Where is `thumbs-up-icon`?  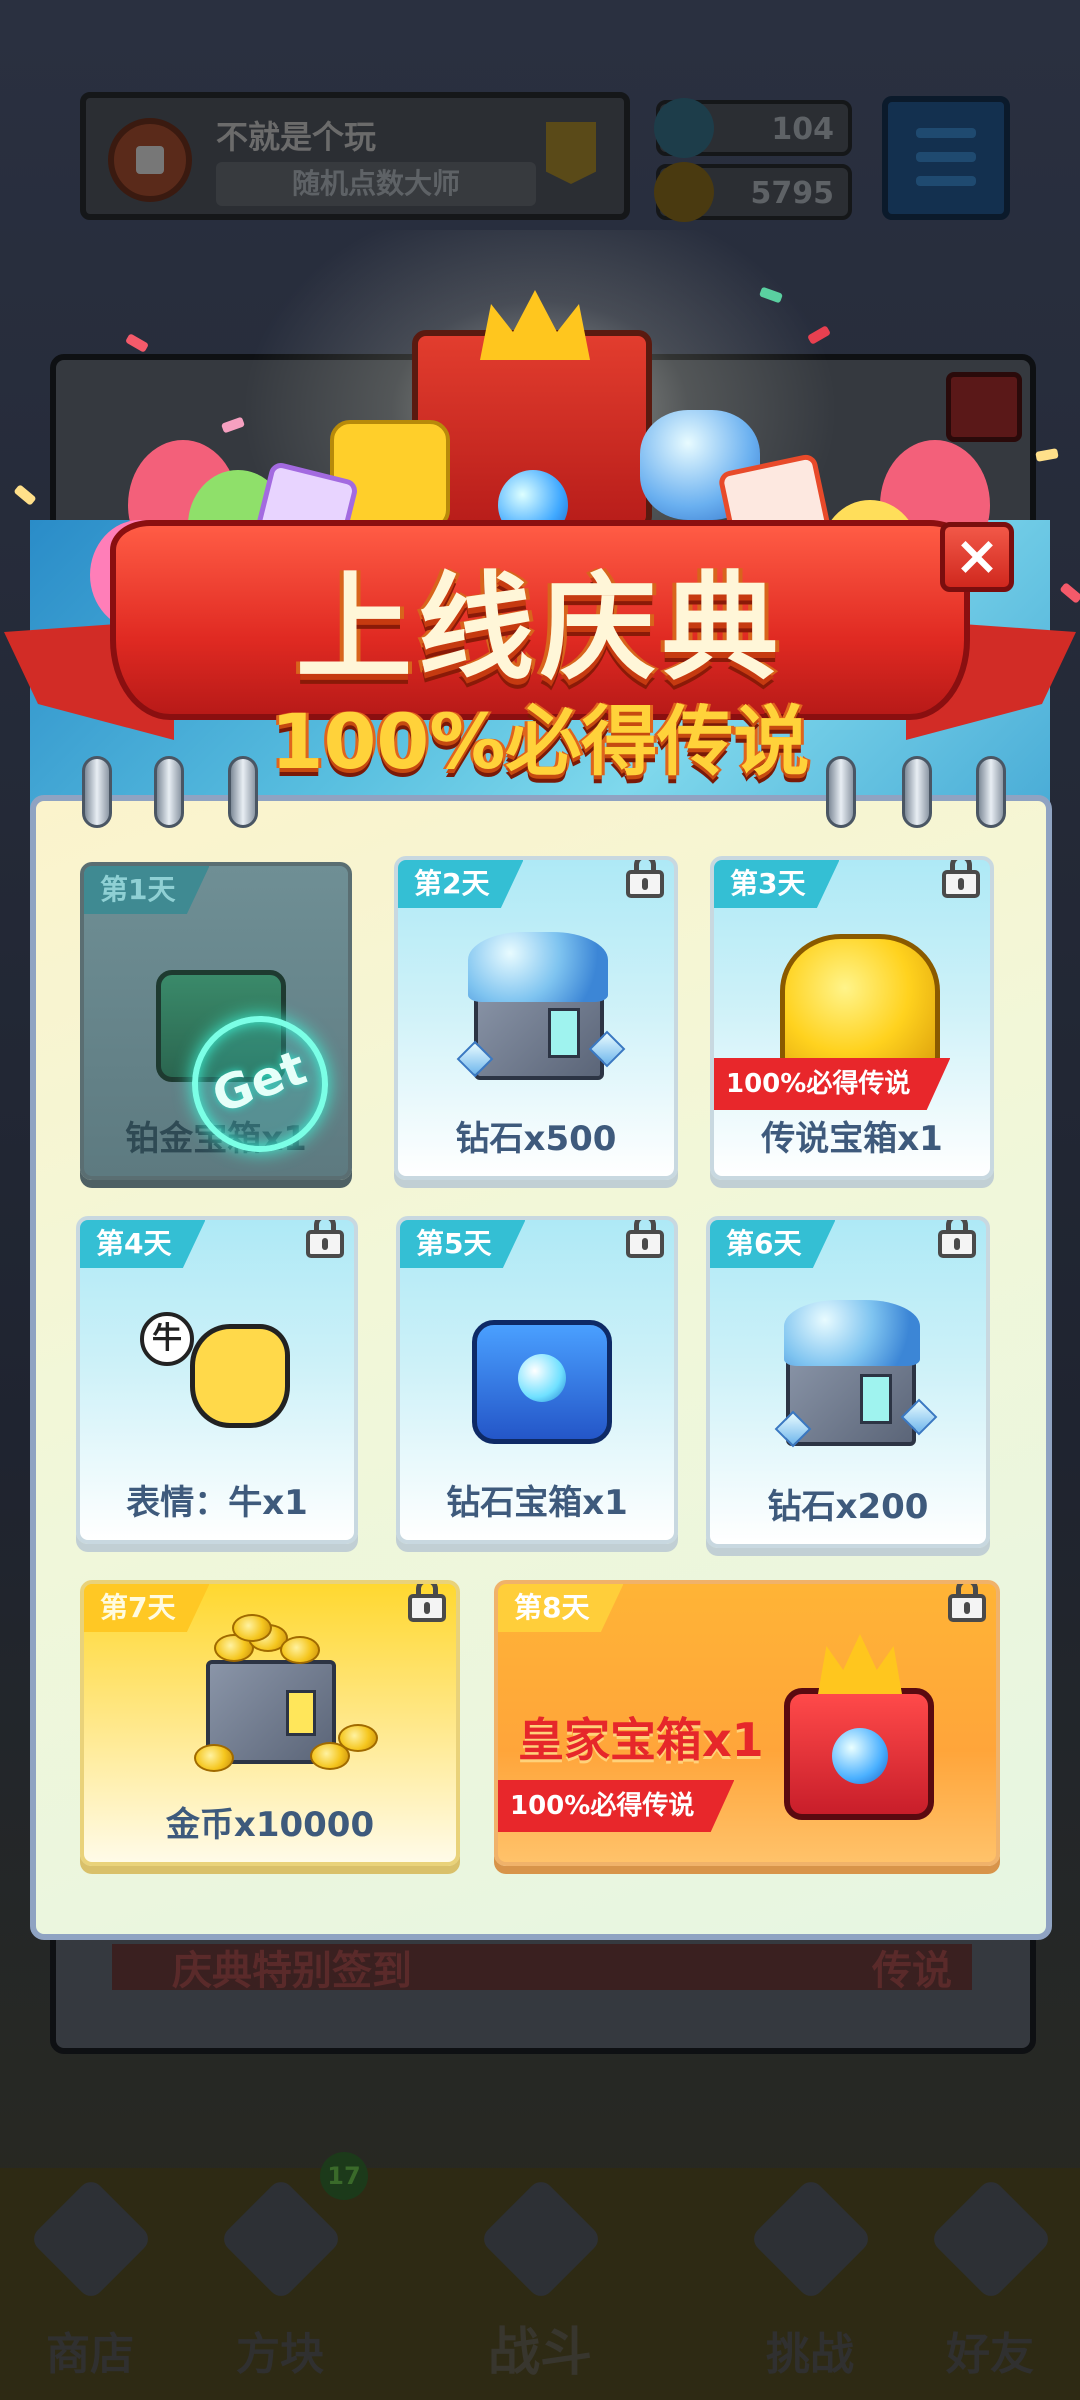 thumbs-up-icon is located at coordinates (240, 1376).